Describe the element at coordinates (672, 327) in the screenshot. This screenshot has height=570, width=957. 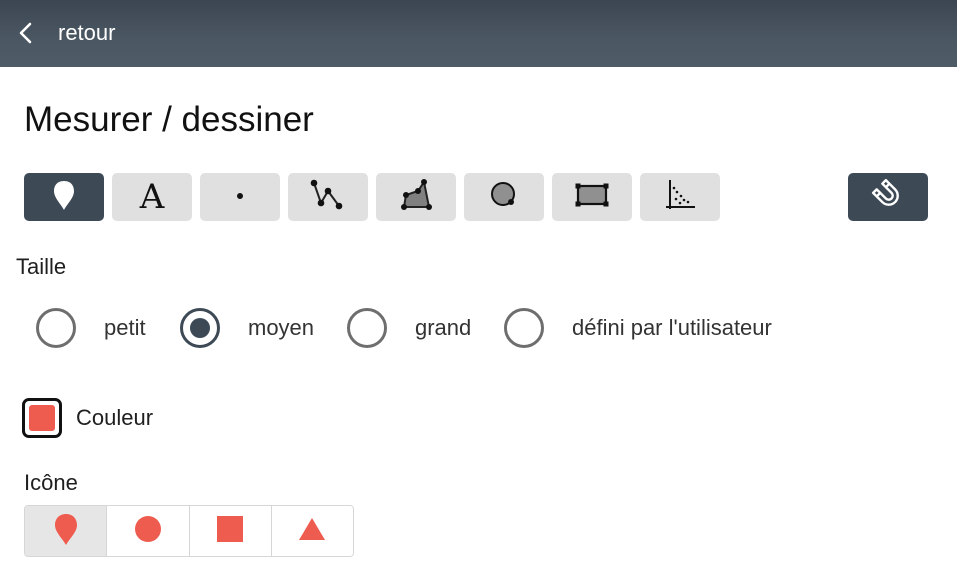
I see `size-option-label: défini par l'utilisateur` at that location.